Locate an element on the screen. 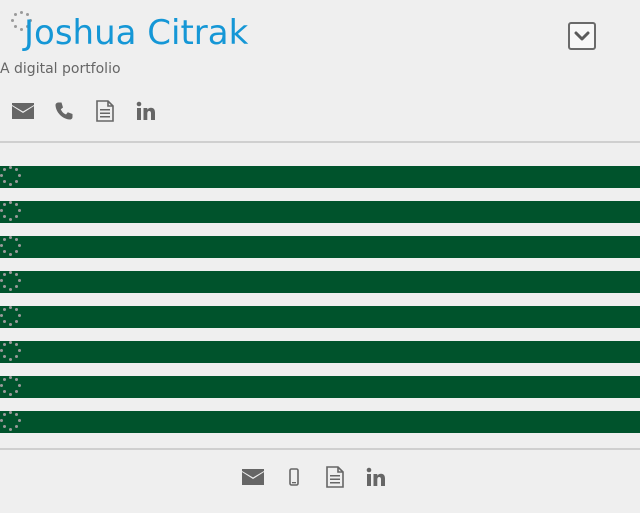 This screenshot has width=640, height=513. footer-resume-link is located at coordinates (335, 477).